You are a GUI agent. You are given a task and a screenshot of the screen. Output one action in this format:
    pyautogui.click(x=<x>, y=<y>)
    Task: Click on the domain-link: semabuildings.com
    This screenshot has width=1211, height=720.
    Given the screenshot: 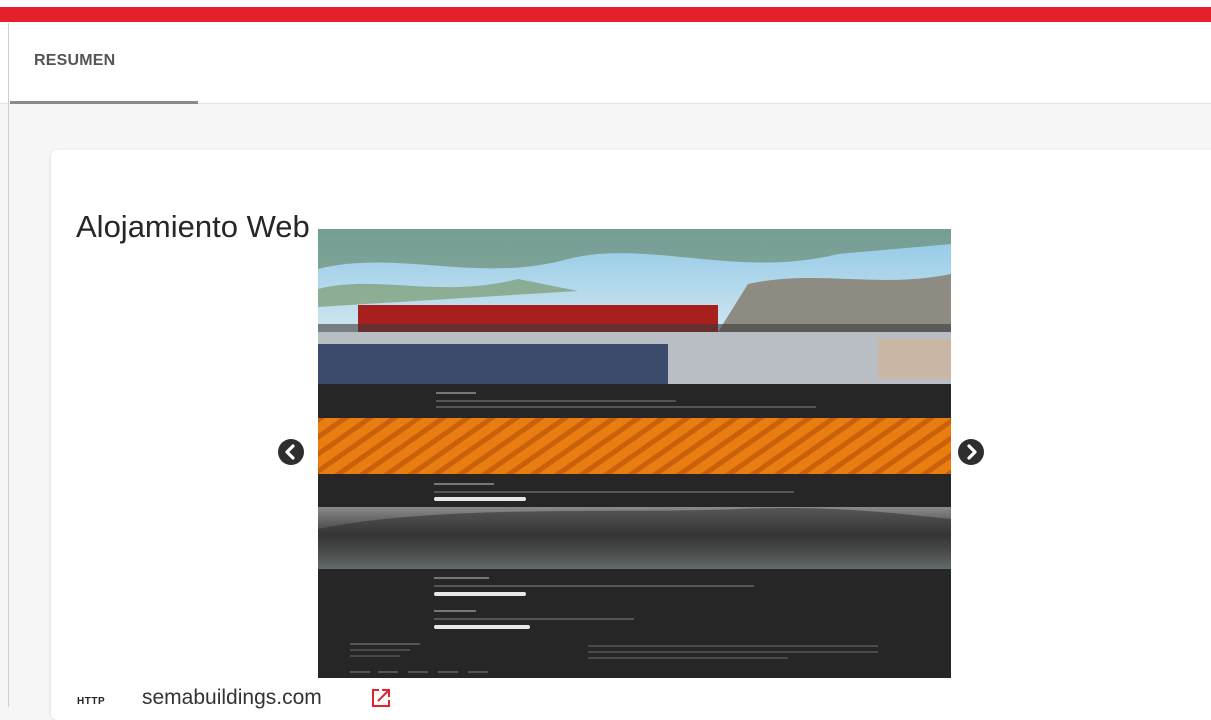 What is the action you would take?
    pyautogui.click(x=232, y=698)
    